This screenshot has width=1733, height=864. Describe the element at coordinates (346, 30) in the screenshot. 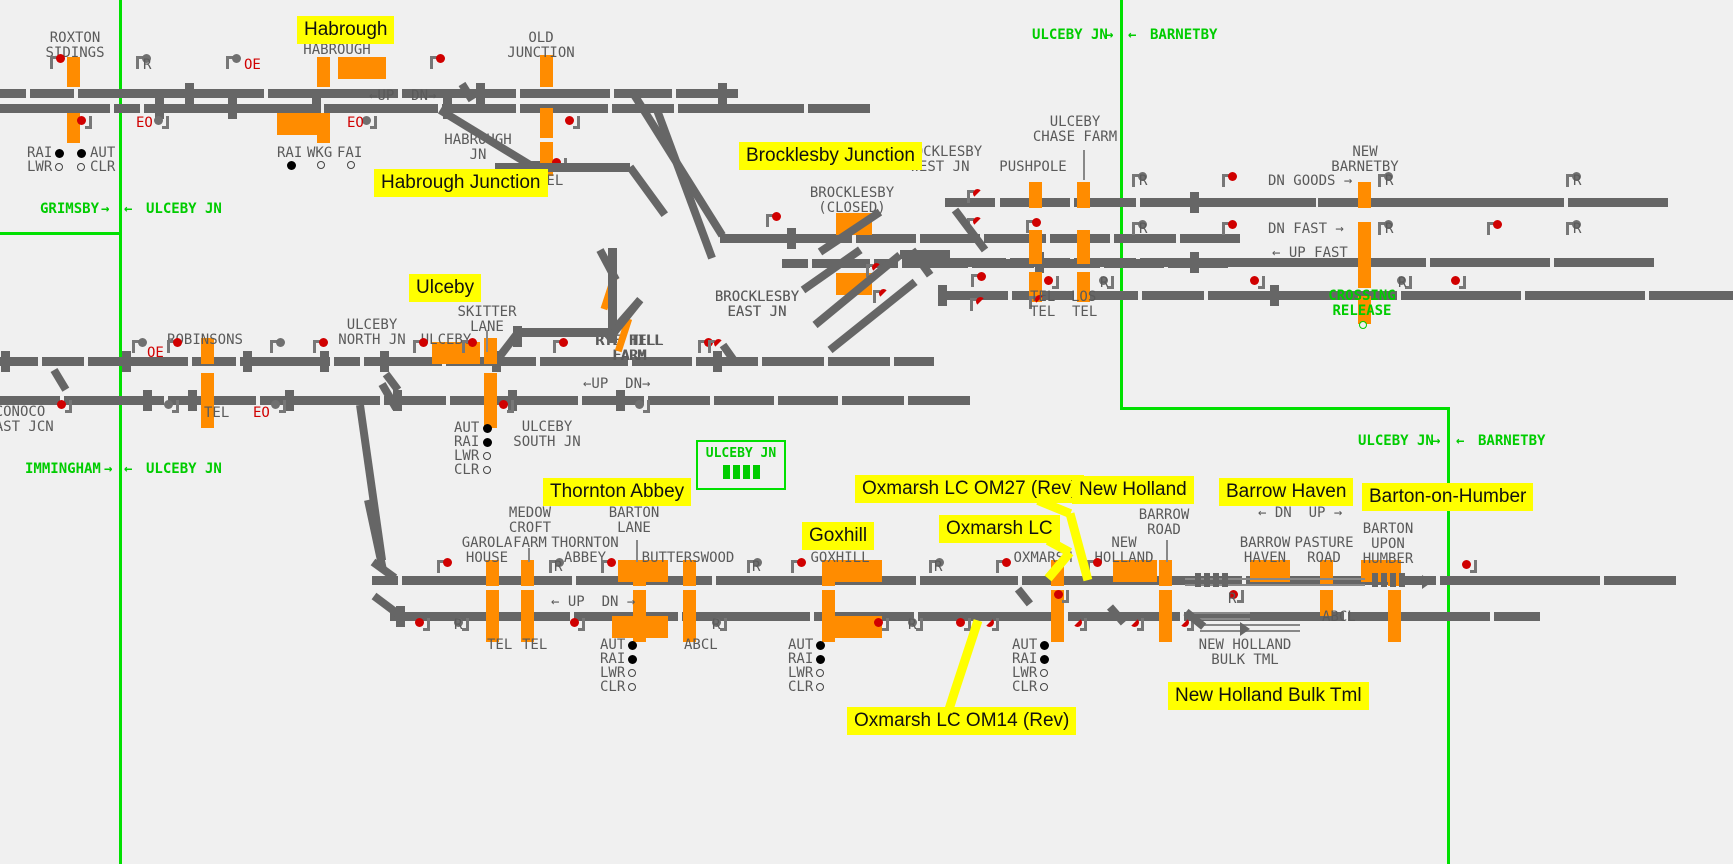

I see `callout-habrough: Habrough` at that location.